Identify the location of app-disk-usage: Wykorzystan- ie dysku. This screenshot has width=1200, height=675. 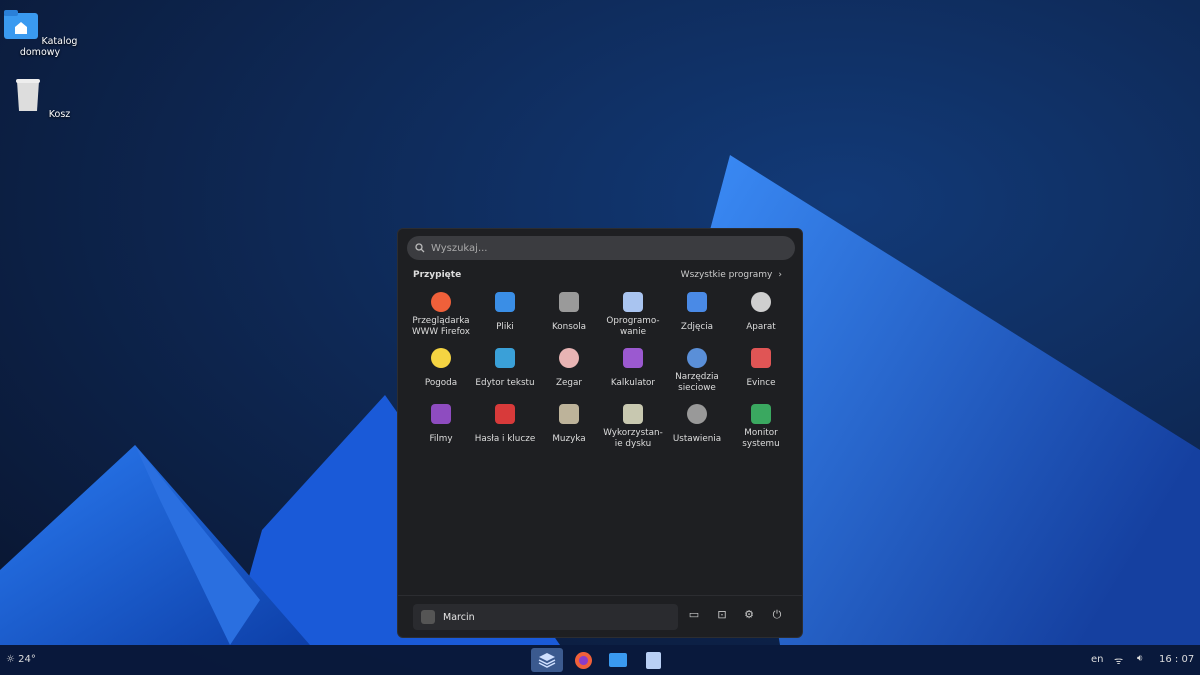
(633, 432).